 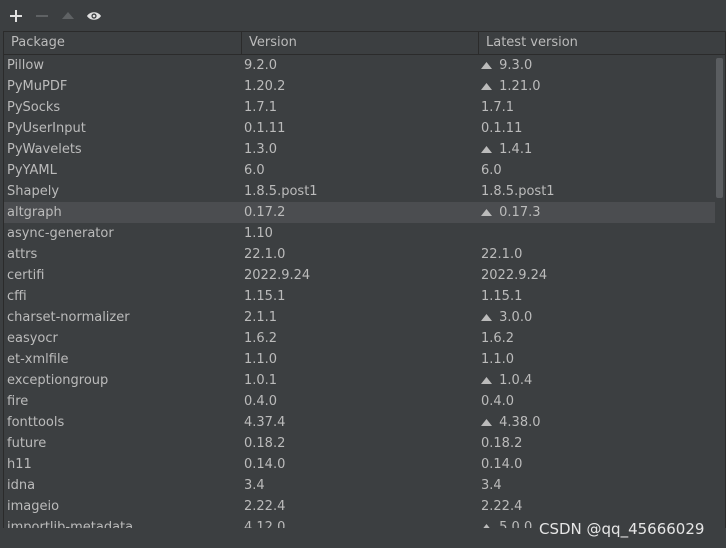 I want to click on version-cell: 1.6.2, so click(x=261, y=338).